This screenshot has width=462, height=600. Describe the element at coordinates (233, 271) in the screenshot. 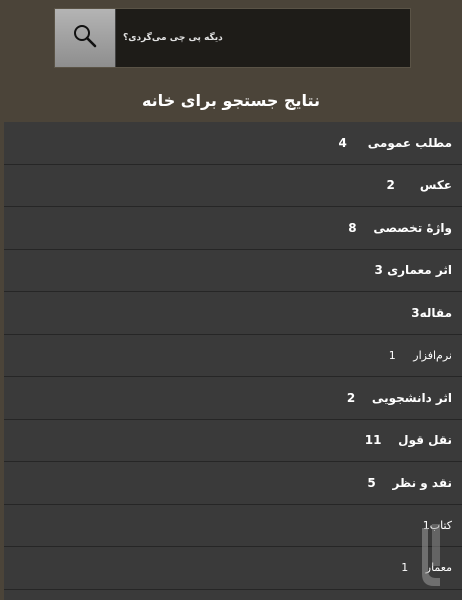

I see `result-item: 3 اثر معماری` at that location.